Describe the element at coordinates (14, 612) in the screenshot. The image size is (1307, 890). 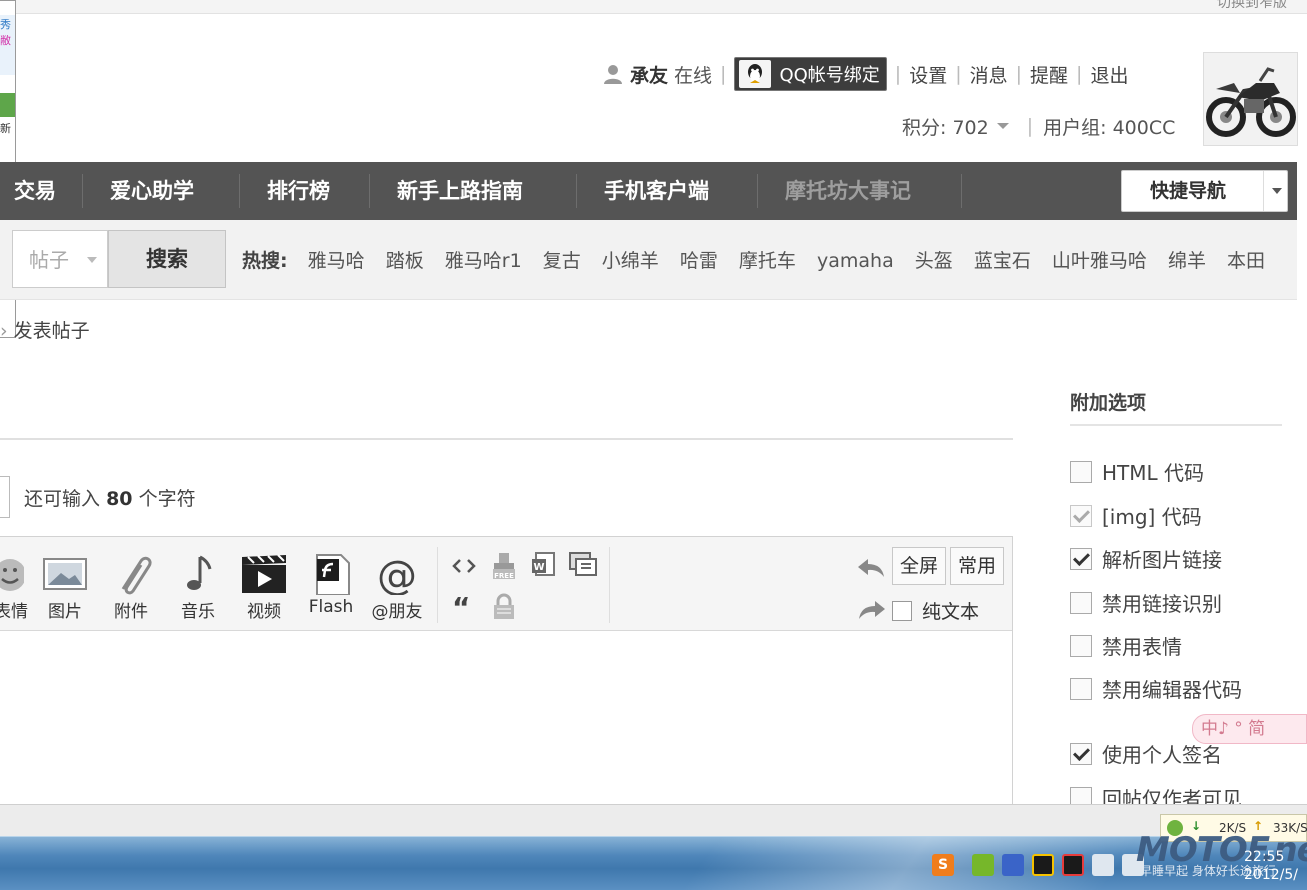
I see `smiley-label: 表情` at that location.